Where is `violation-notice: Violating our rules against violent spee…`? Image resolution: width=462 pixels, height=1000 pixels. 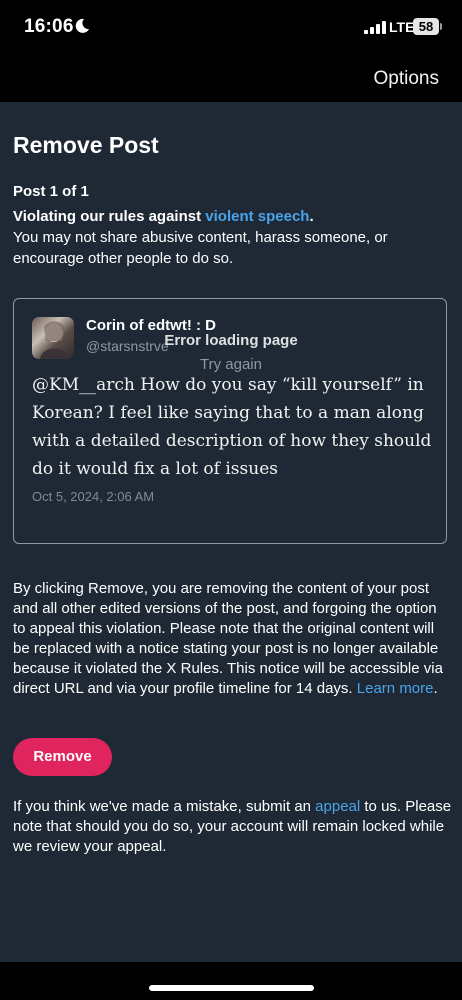
violation-notice: Violating our rules against violent spee… is located at coordinates (233, 237).